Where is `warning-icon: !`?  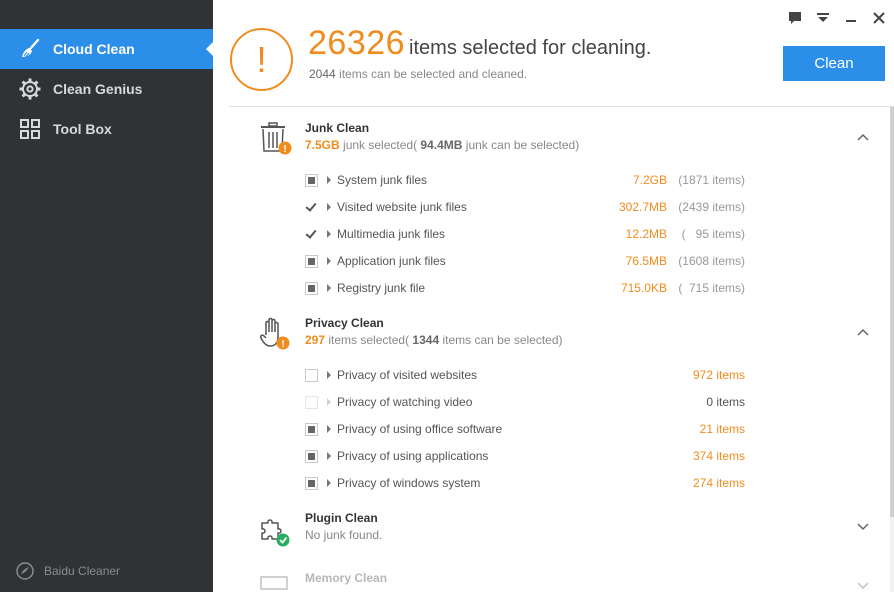
warning-icon: ! is located at coordinates (261, 59).